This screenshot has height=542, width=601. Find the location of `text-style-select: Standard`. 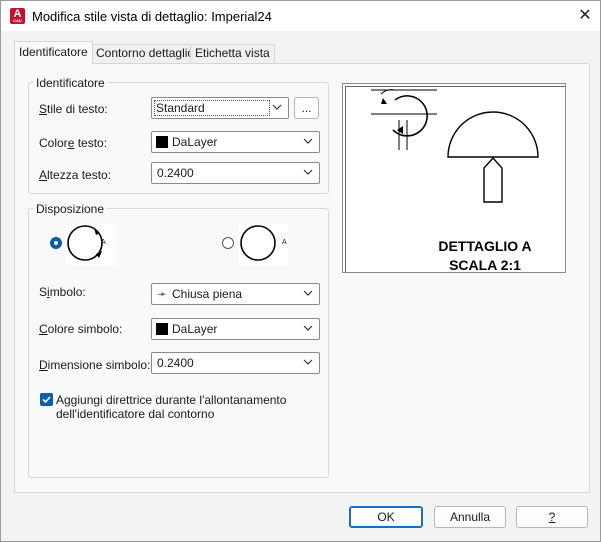

text-style-select: Standard is located at coordinates (220, 108).